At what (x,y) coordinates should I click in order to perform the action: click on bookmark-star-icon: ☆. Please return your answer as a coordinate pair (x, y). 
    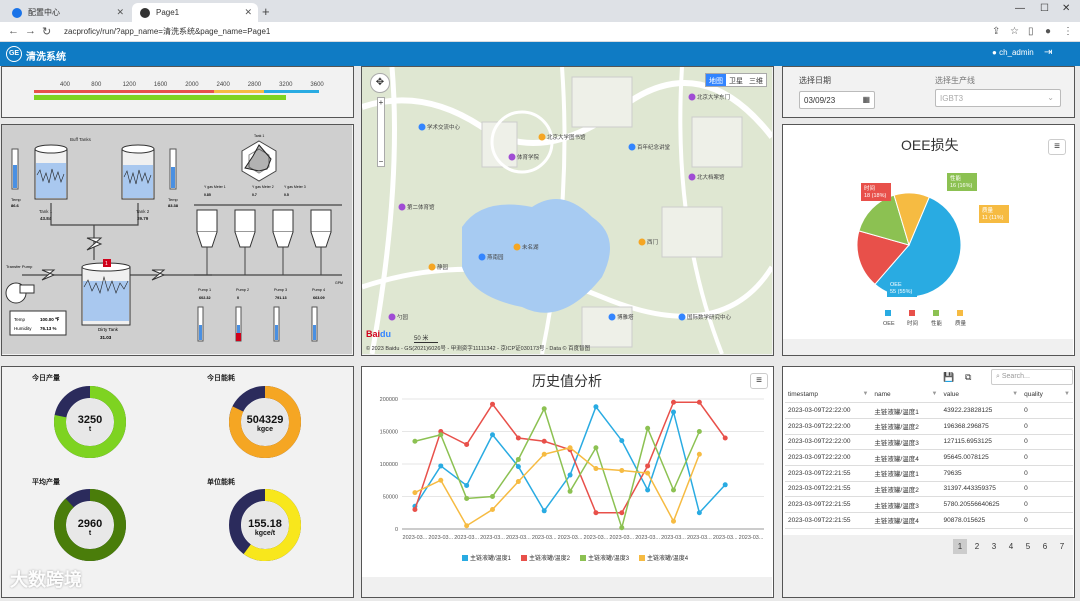
    Looking at the image, I should click on (1014, 31).